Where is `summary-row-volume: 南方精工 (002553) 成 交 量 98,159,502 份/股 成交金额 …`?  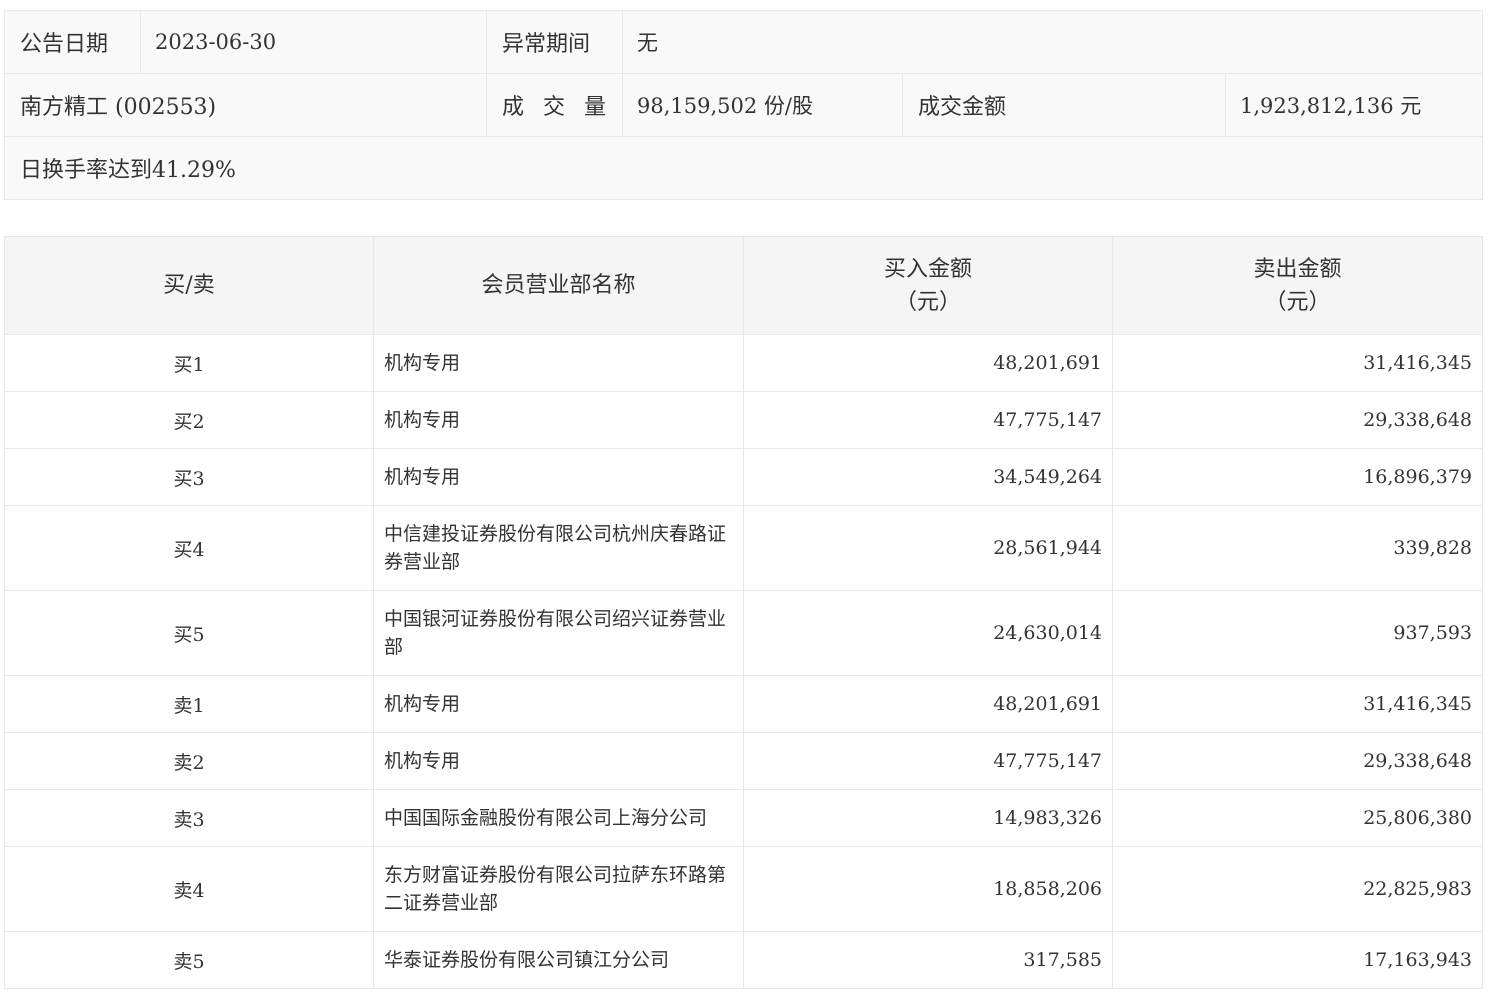
summary-row-volume: 南方精工 (002553) 成 交 量 98,159,502 份/股 成交金额 … is located at coordinates (743, 105).